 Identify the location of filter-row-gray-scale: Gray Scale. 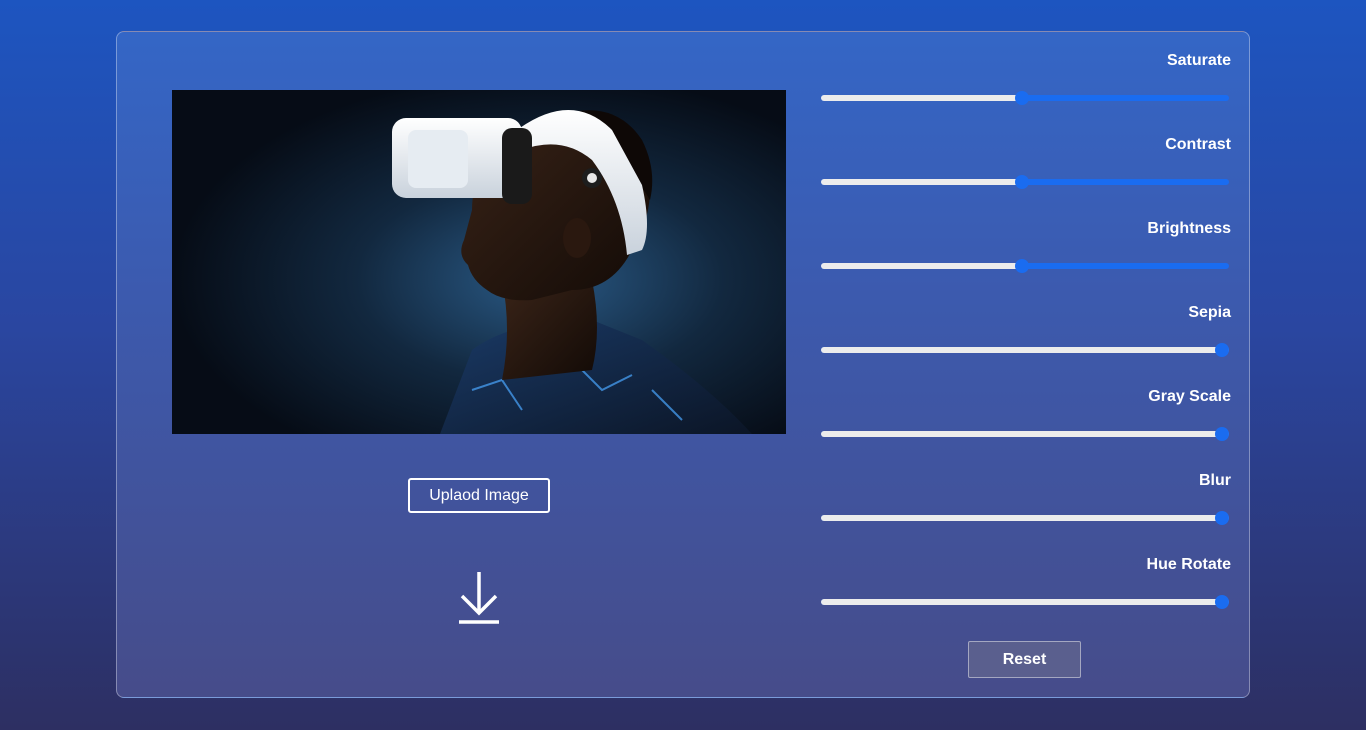
(1026, 430).